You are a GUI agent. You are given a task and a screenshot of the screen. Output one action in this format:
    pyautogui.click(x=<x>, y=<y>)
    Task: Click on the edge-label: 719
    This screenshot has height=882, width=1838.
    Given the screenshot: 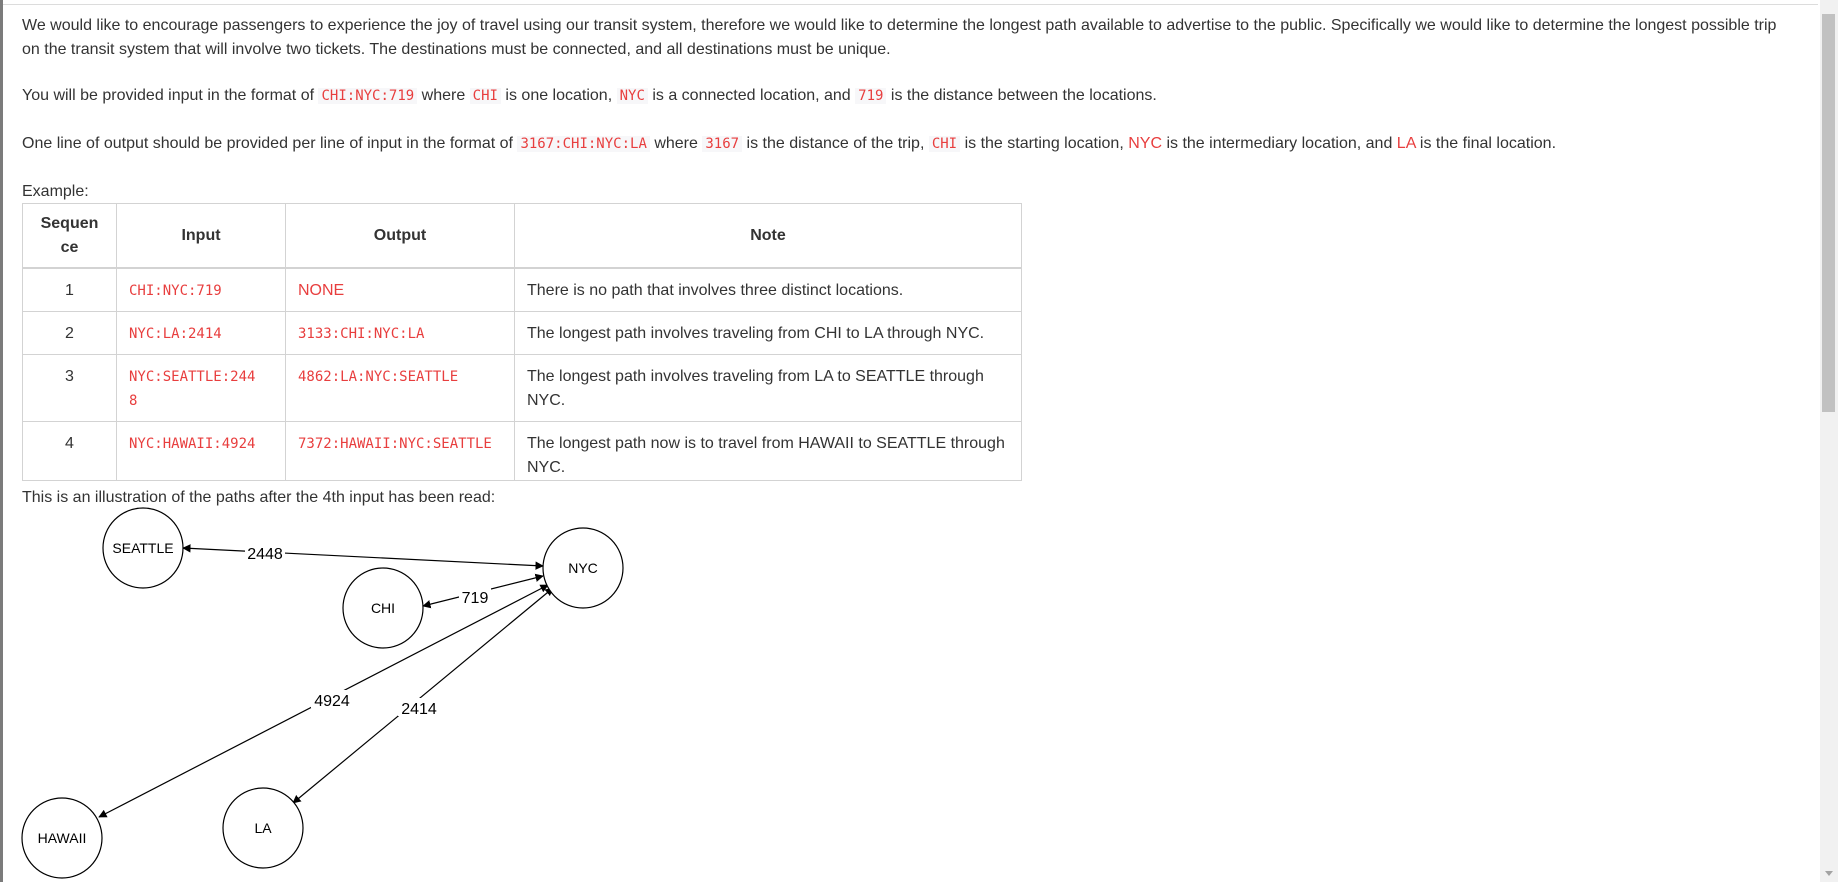 What is the action you would take?
    pyautogui.click(x=475, y=598)
    